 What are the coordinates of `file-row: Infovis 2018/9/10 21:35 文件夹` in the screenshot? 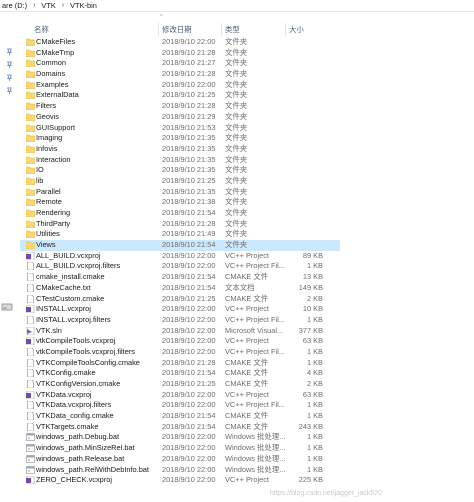 It's located at (180, 149).